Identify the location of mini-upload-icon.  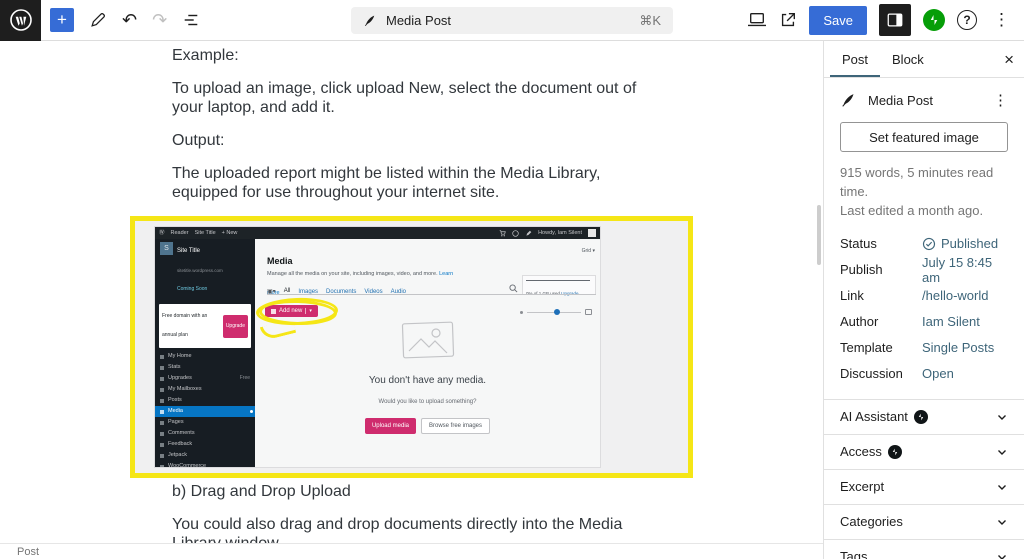
(273, 311).